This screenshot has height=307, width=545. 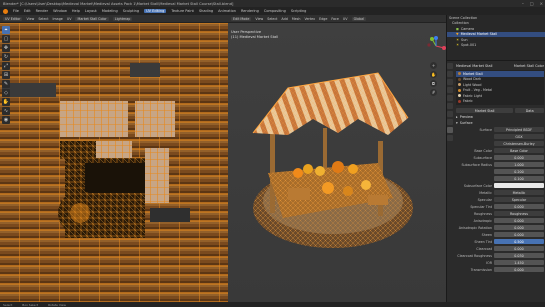 What do you see at coordinates (450, 138) in the screenshot?
I see `texture-tab-icon` at bounding box center [450, 138].